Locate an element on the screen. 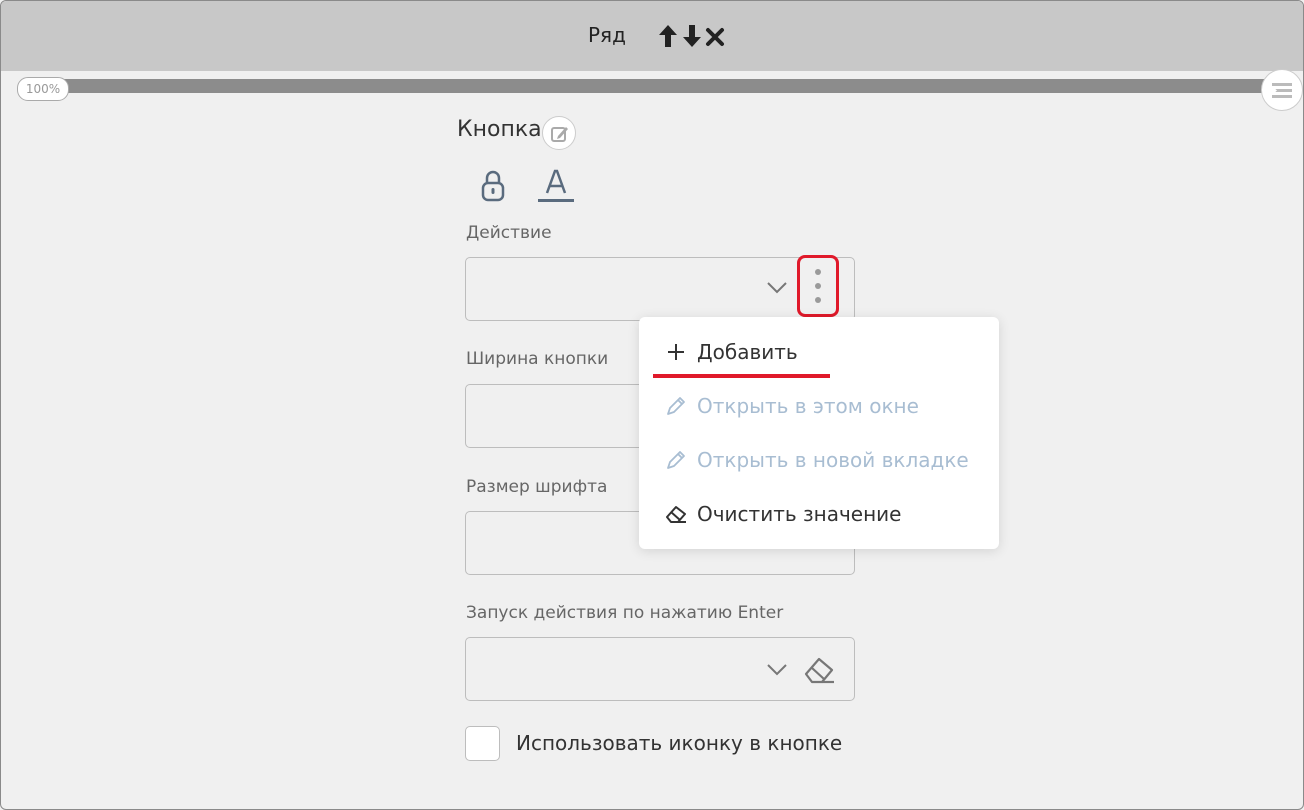  panel-menu-button is located at coordinates (1282, 90).